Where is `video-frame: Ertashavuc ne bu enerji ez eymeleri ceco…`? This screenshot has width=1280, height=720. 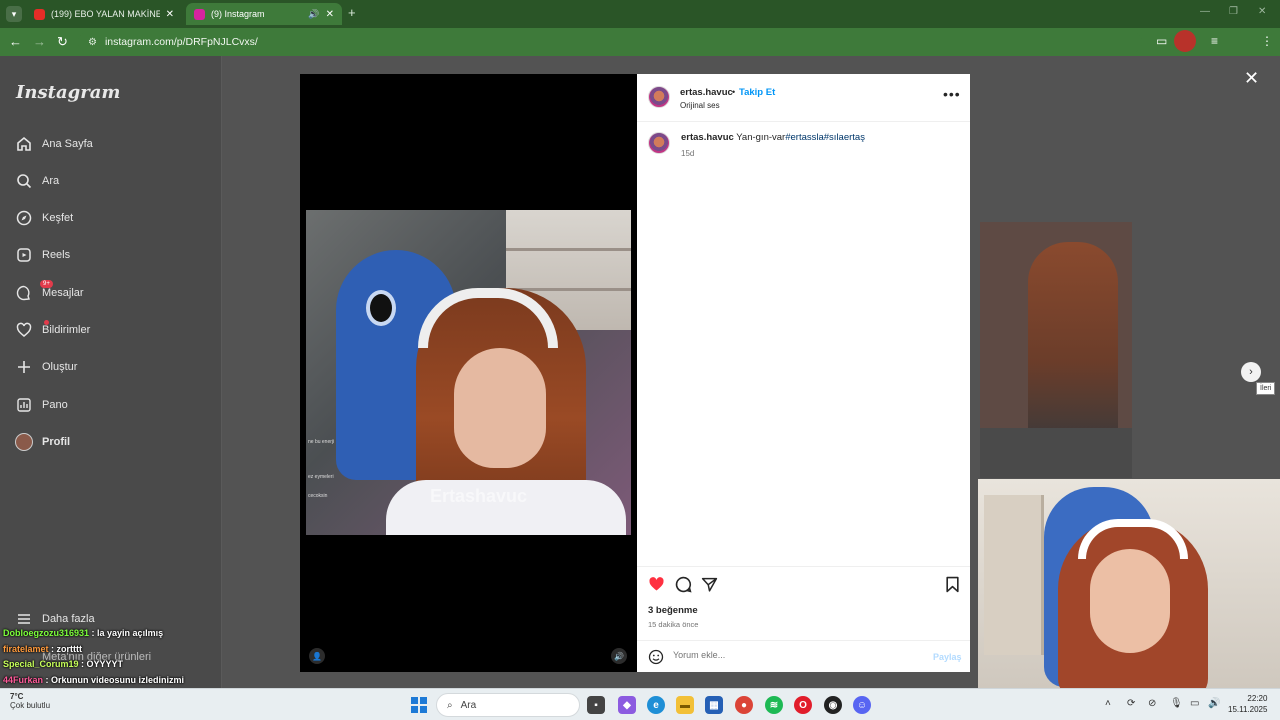
video-frame: Ertashavuc ne bu enerji ez eymeleri ceco… is located at coordinates (468, 372).